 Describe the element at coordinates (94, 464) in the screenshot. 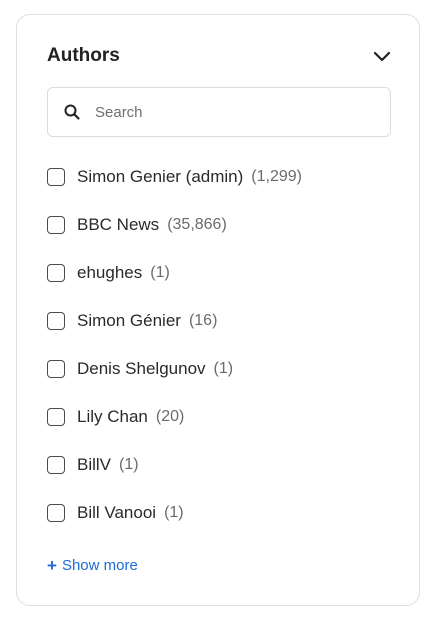

I see `author-name: BillV` at that location.